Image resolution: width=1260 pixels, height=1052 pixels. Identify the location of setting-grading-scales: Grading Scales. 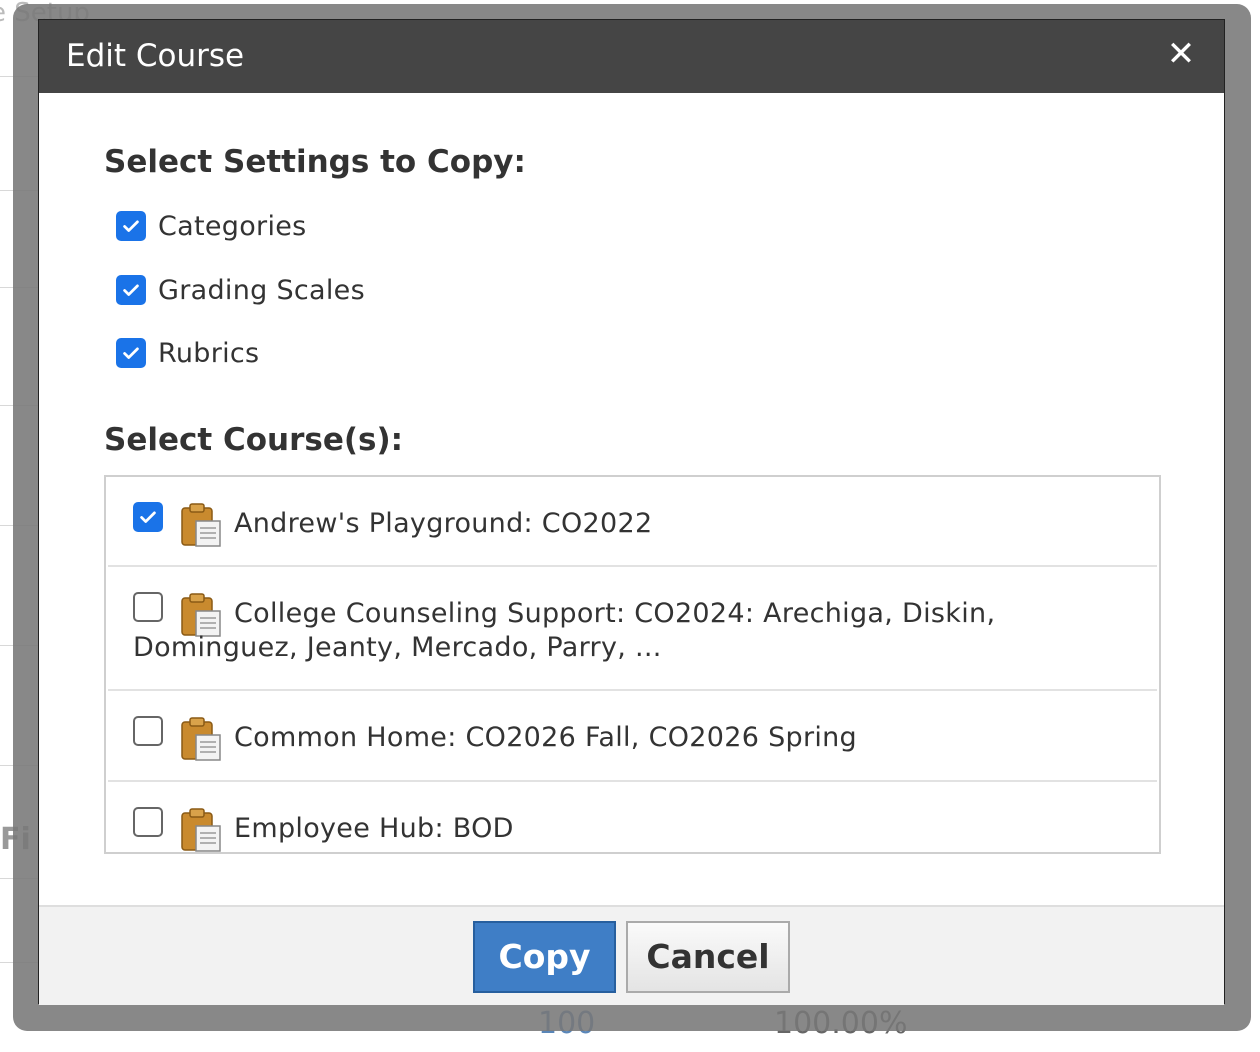
(240, 290).